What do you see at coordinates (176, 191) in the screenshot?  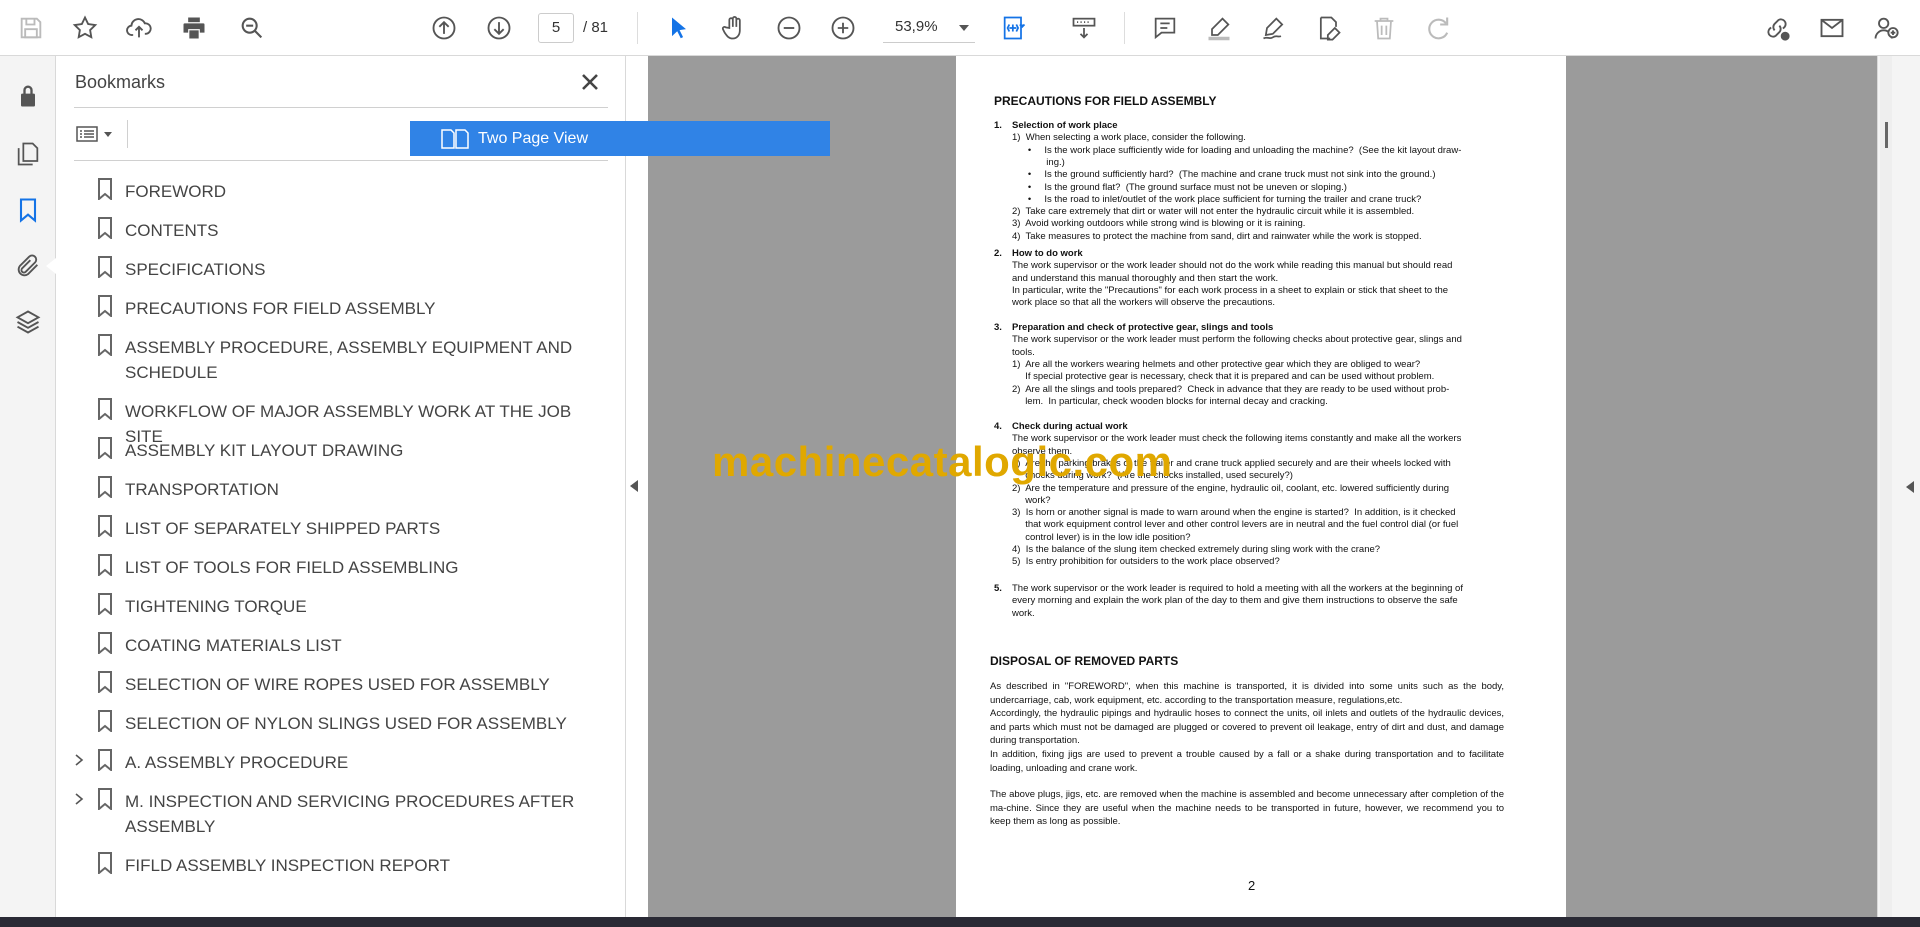 I see `bookmark-label: FOREWORD` at bounding box center [176, 191].